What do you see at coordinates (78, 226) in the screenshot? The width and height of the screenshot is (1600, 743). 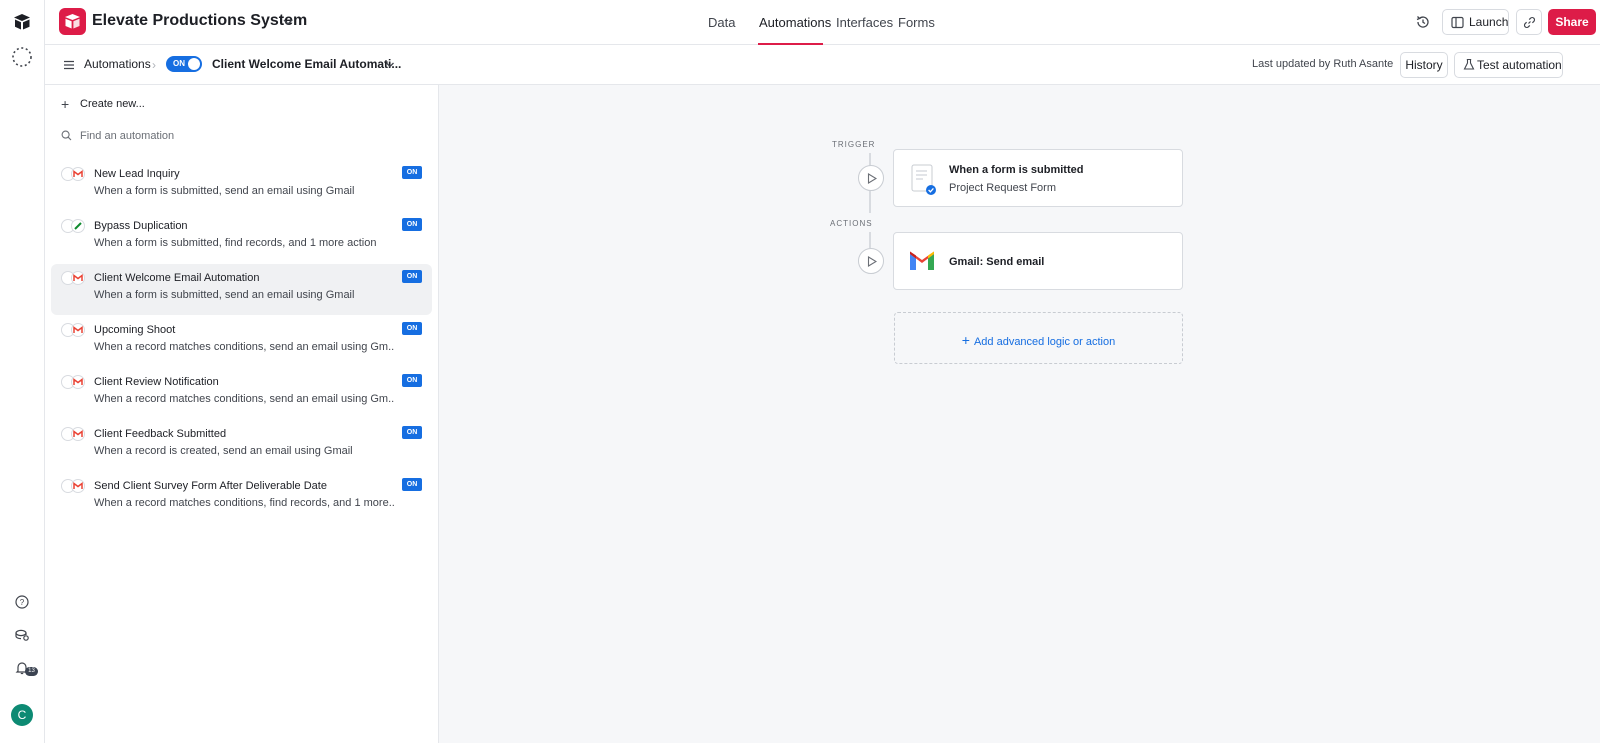 I see `pencil-icon` at bounding box center [78, 226].